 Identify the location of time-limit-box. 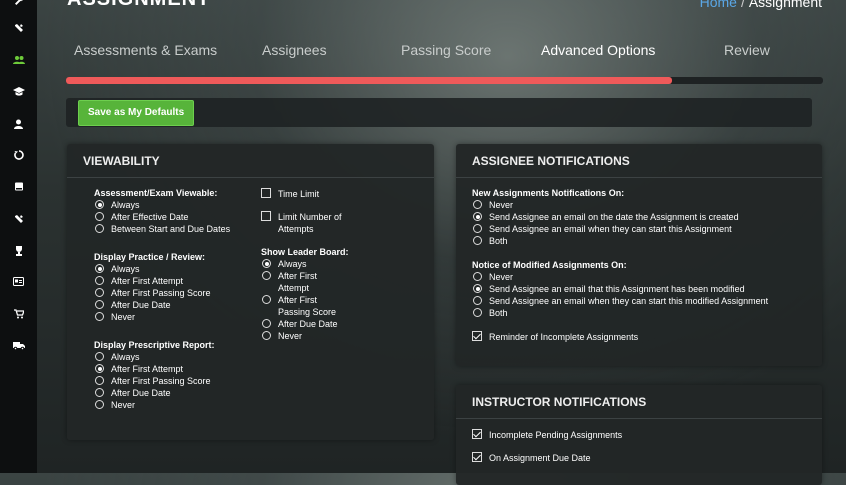
(266, 193).